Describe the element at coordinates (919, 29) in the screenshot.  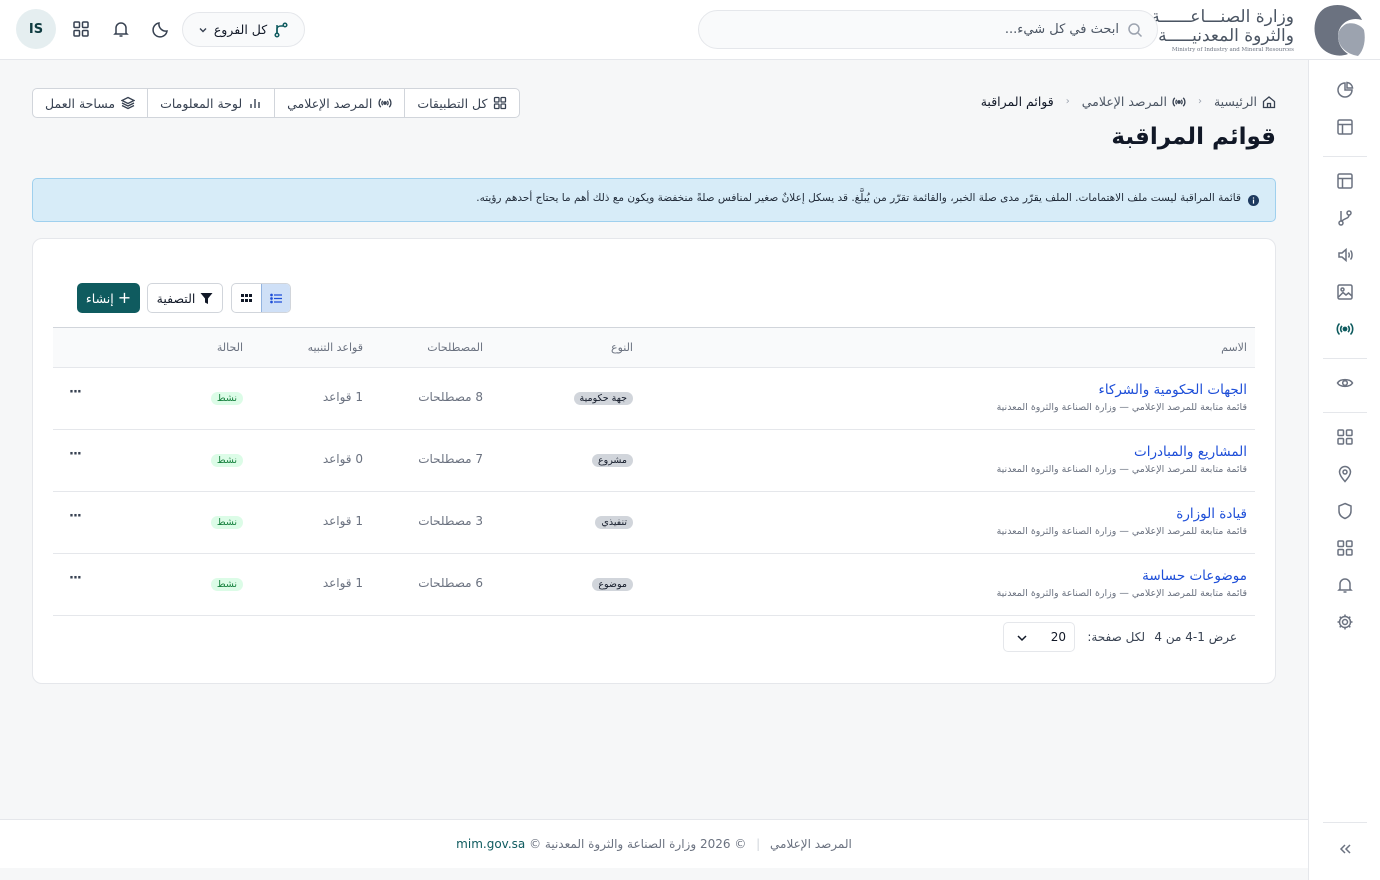
I see `search-input` at that location.